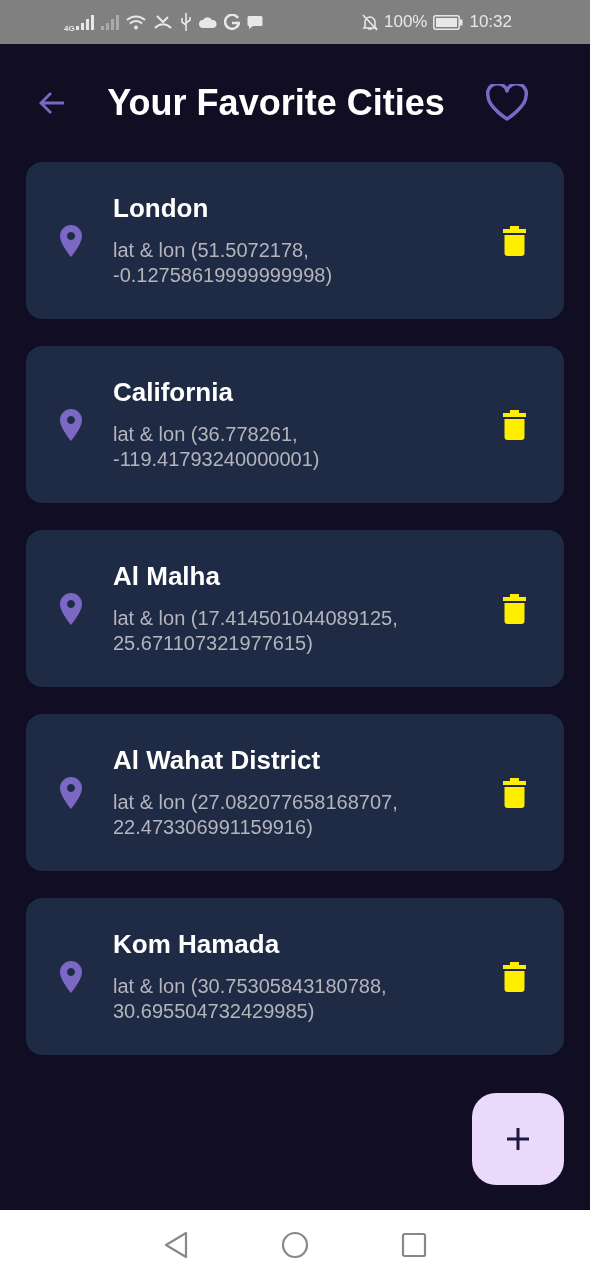 The width and height of the screenshot is (590, 1280). Describe the element at coordinates (490, 22) in the screenshot. I see `clock-time: 10:32` at that location.